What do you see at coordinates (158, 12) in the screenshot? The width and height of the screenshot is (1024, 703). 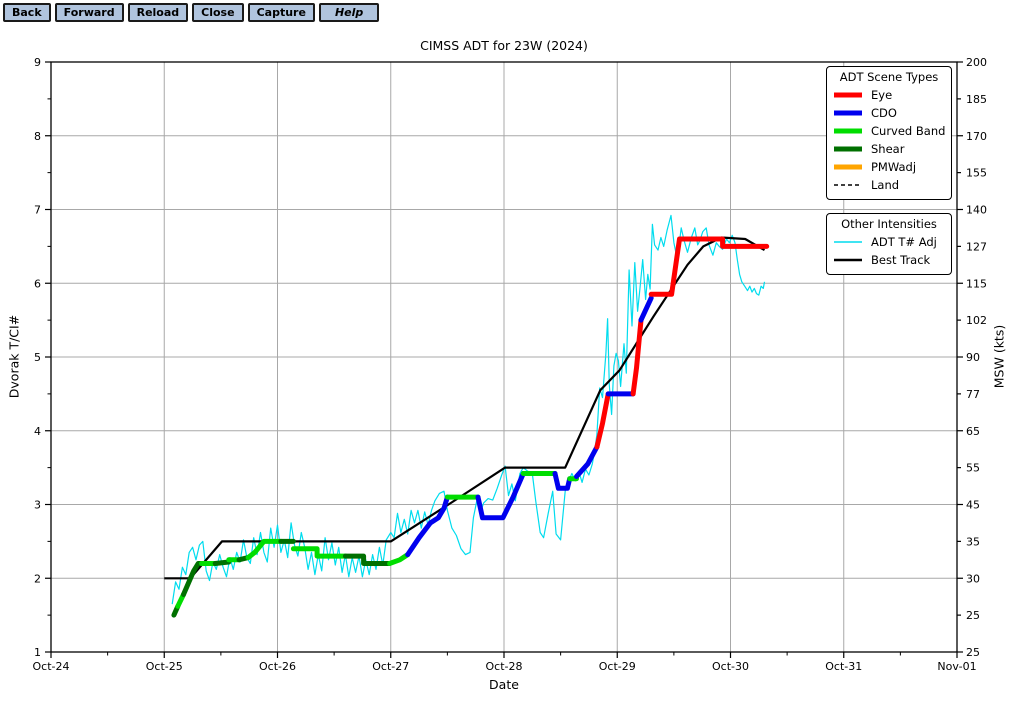 I see `reload-button: Reload` at bounding box center [158, 12].